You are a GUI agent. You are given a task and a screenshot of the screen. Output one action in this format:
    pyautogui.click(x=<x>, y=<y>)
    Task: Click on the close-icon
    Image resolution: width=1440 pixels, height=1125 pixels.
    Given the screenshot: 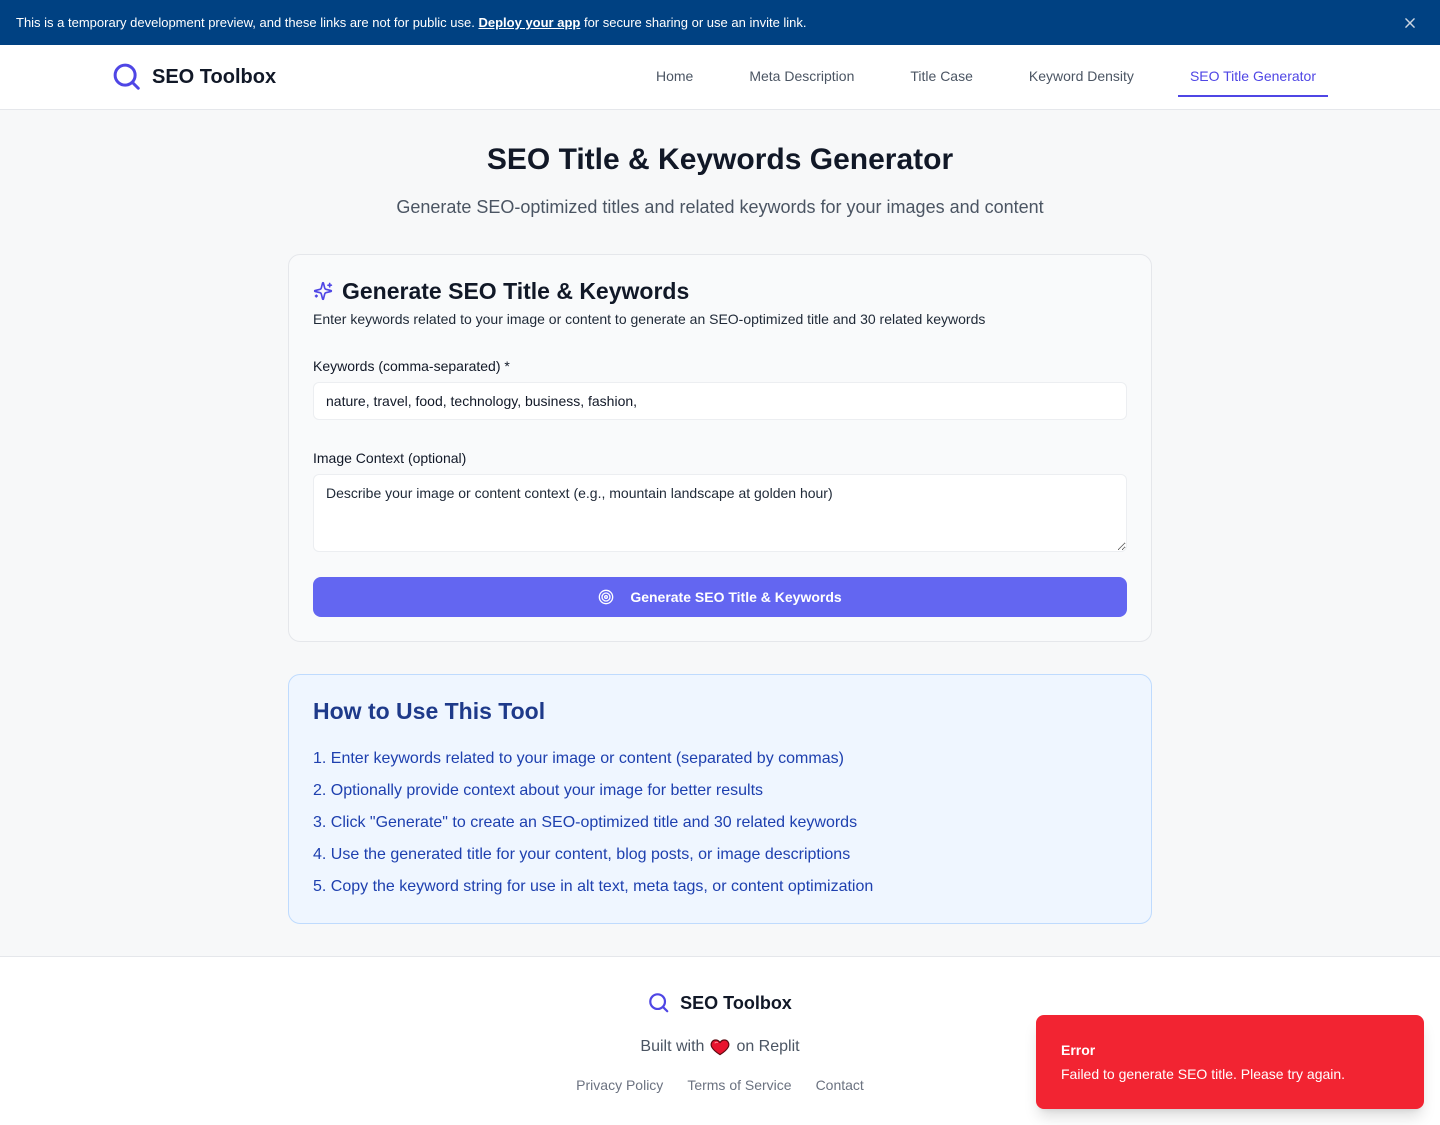 What is the action you would take?
    pyautogui.click(x=1410, y=23)
    